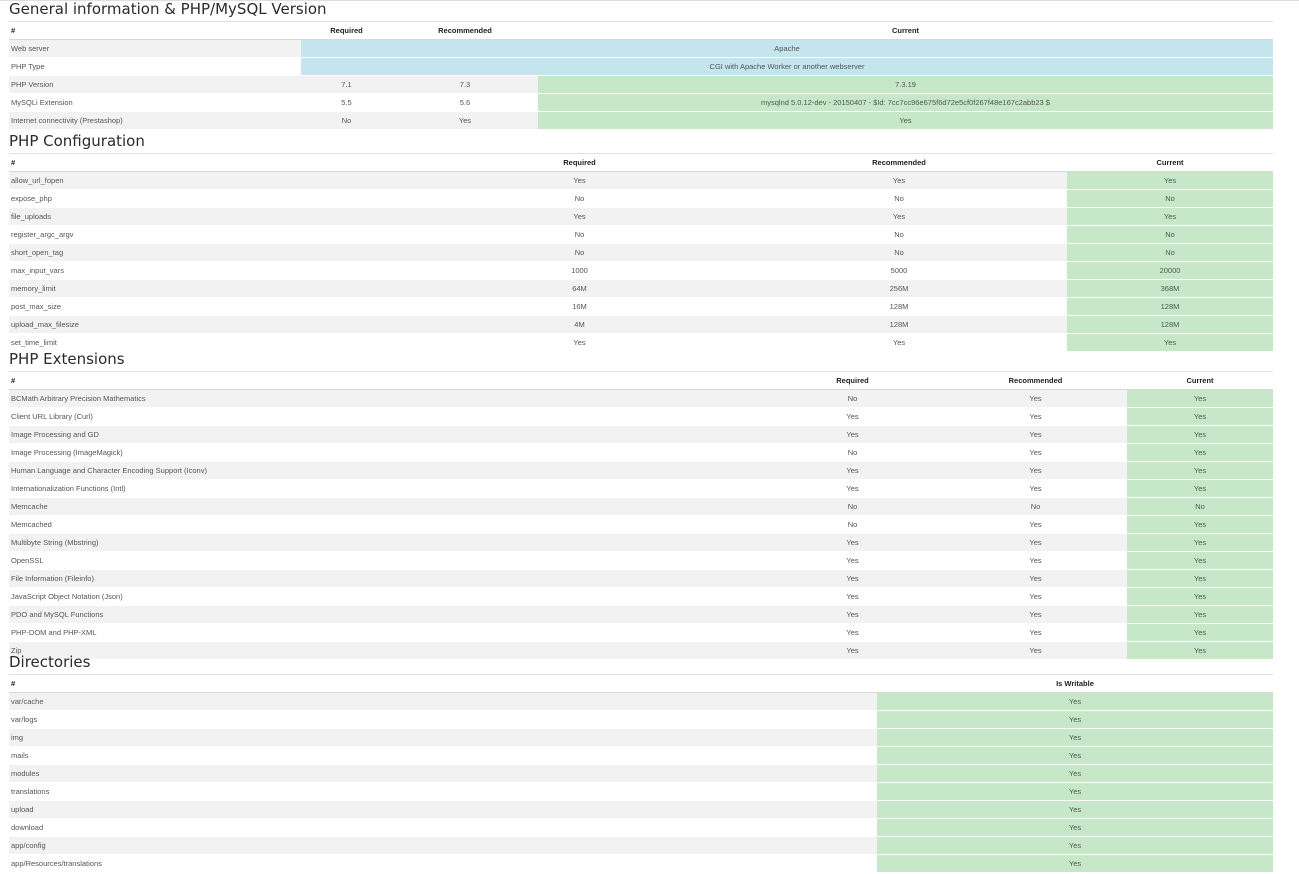 The width and height of the screenshot is (1299, 874). What do you see at coordinates (385, 578) in the screenshot?
I see `row-label: File Information (Fileinfo)` at bounding box center [385, 578].